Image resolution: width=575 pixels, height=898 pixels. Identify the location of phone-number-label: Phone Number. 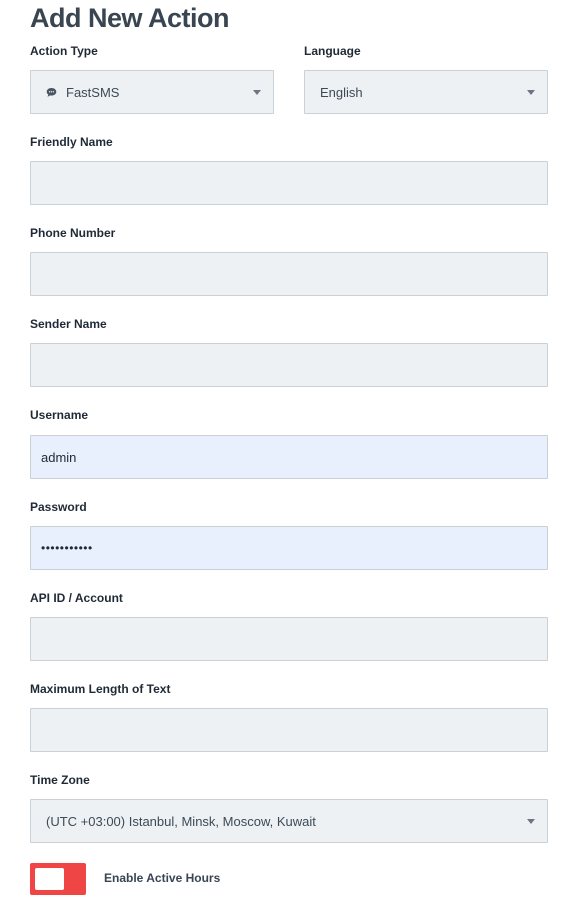
(73, 233).